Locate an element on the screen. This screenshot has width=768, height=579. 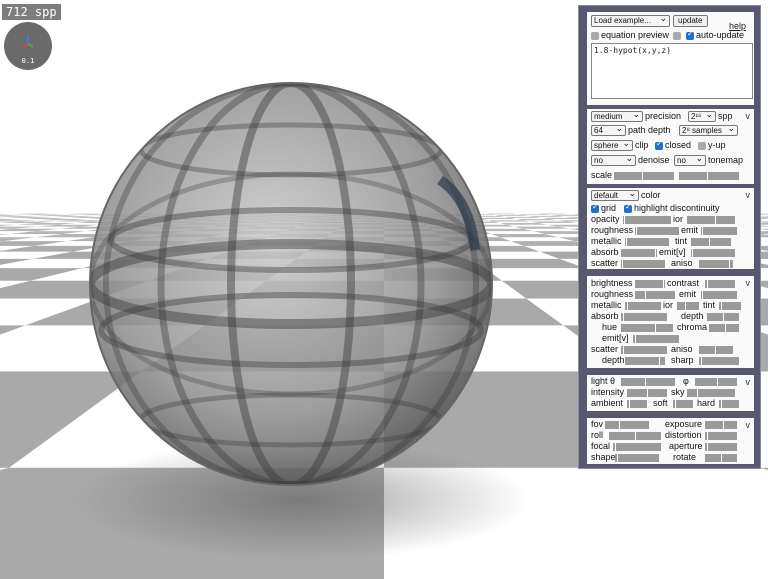
ior2-slider is located at coordinates (688, 306).